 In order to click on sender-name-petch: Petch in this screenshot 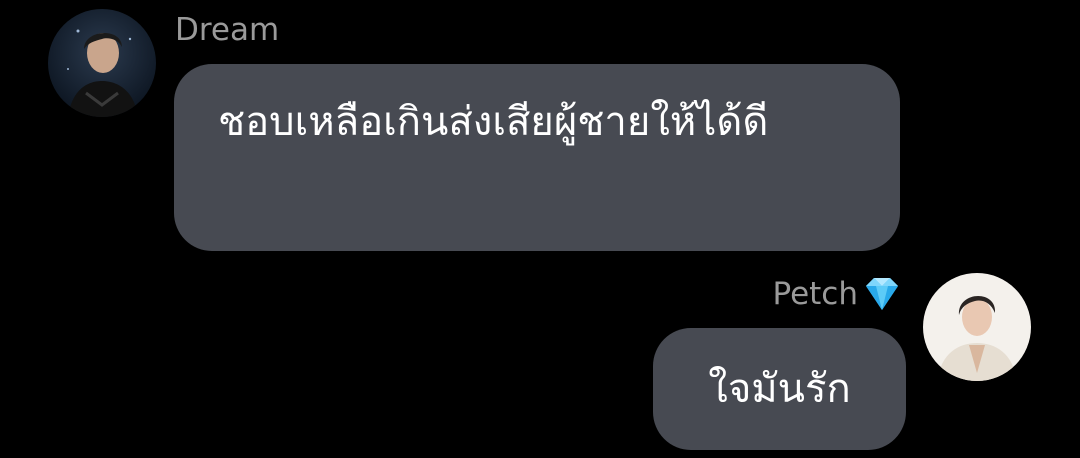, I will do `click(815, 294)`.